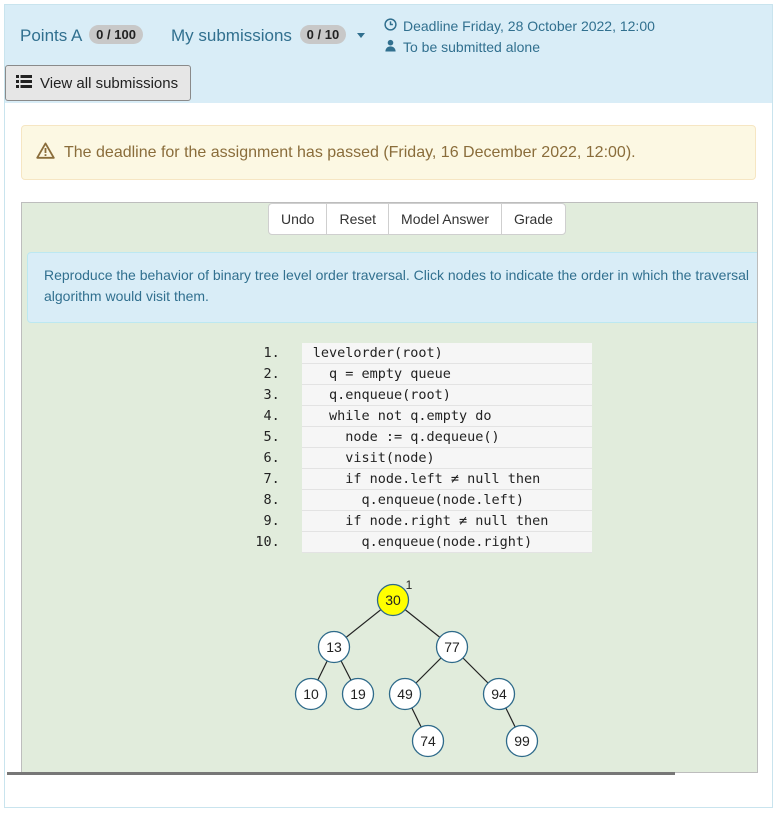  I want to click on warning-icon, so click(50, 153).